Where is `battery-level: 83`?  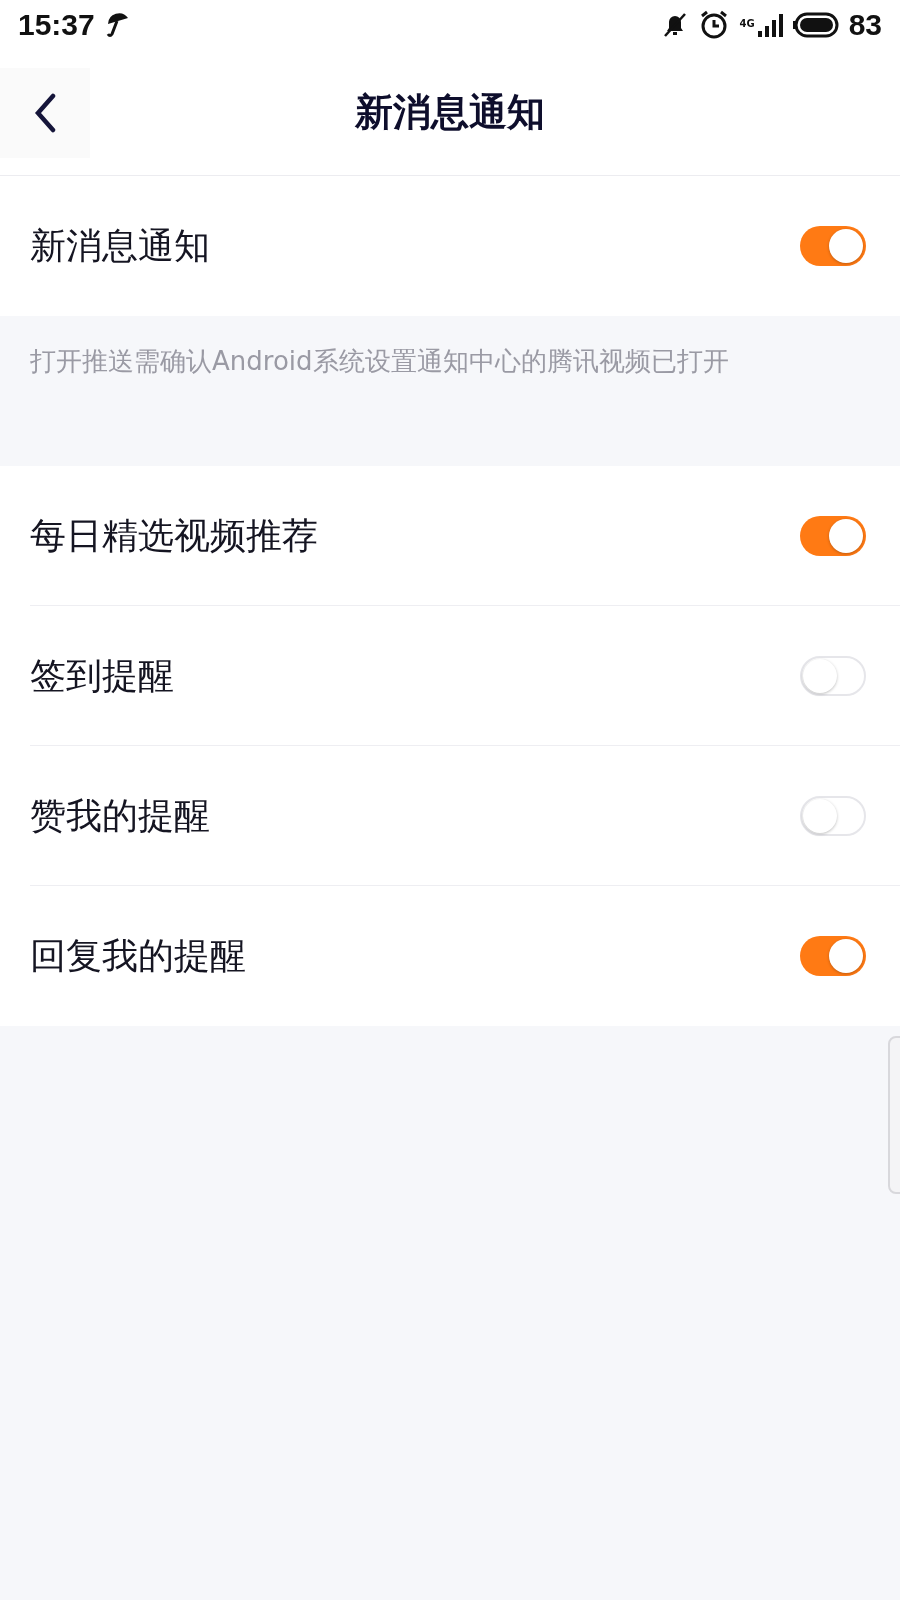 battery-level: 83 is located at coordinates (865, 25).